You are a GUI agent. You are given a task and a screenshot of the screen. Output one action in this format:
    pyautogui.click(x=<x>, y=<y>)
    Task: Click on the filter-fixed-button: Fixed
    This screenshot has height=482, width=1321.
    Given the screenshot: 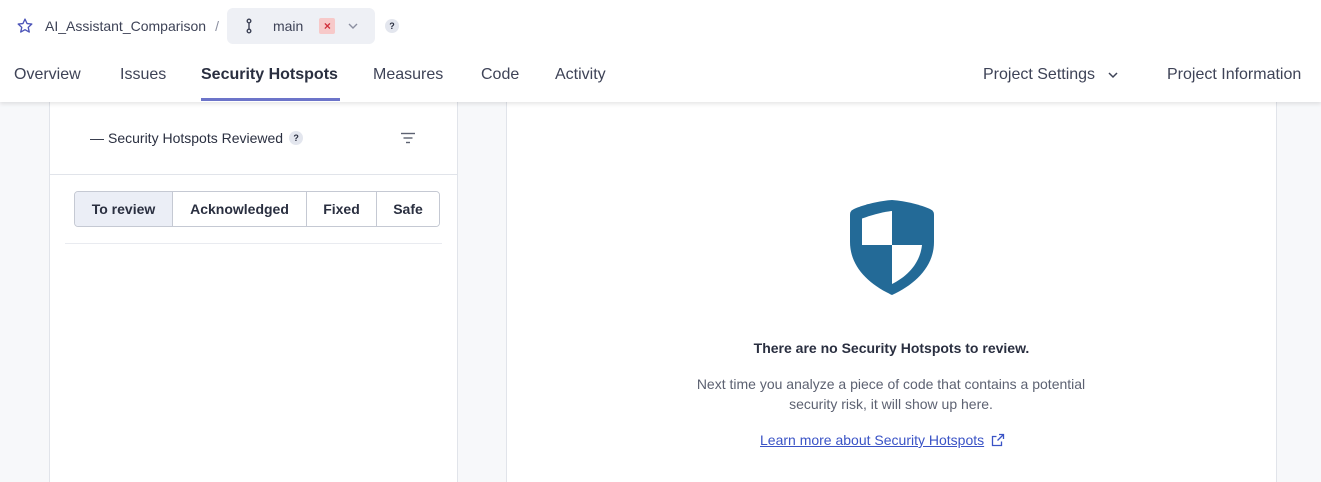 What is the action you would take?
    pyautogui.click(x=342, y=209)
    